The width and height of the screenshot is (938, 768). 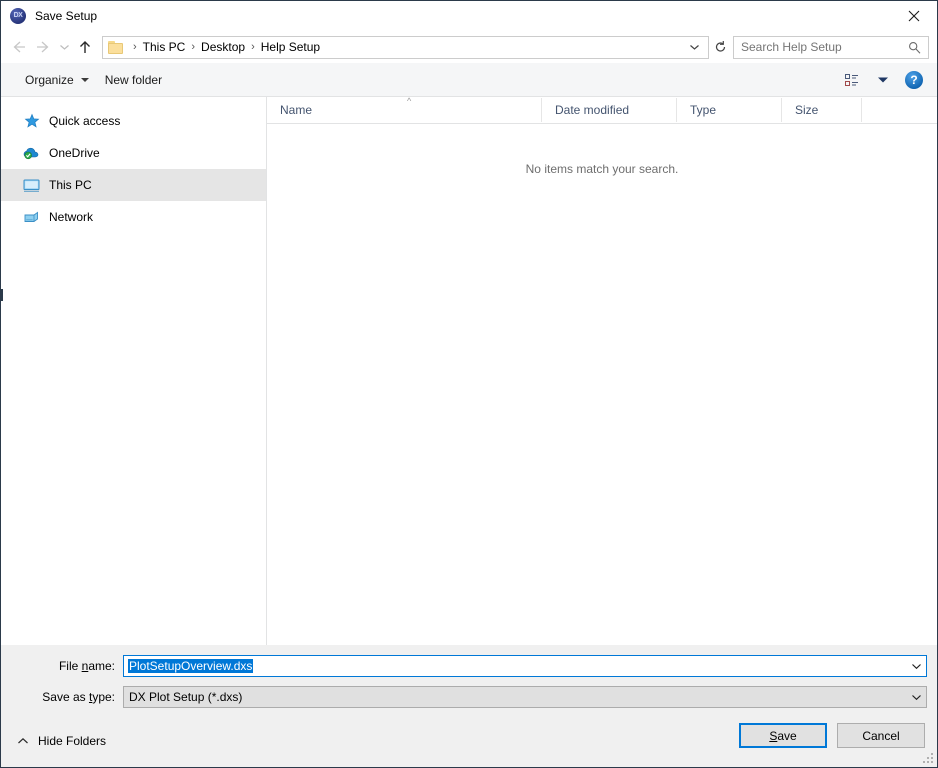 I want to click on file-name-dropdown-button, so click(x=916, y=666).